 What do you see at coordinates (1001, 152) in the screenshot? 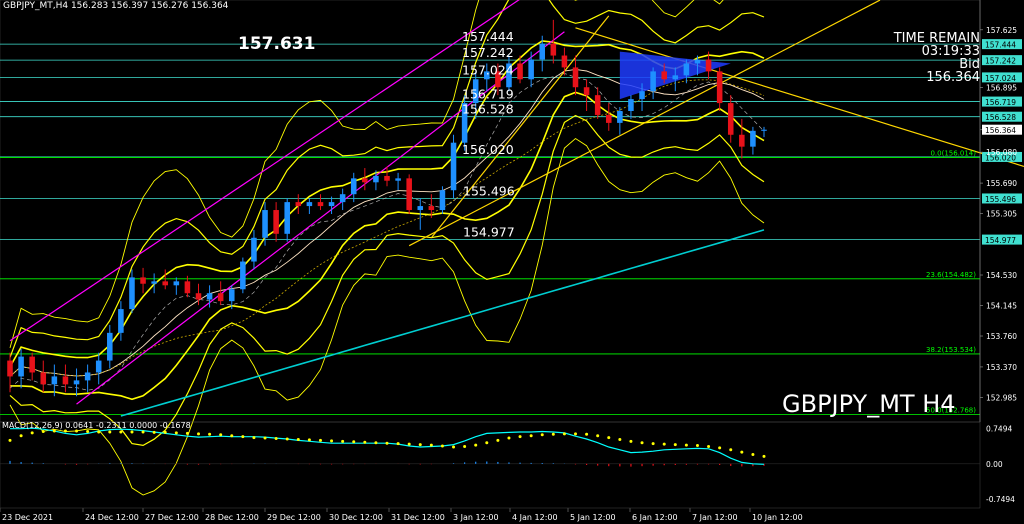
I see `axis-tick-label: 156.080` at bounding box center [1001, 152].